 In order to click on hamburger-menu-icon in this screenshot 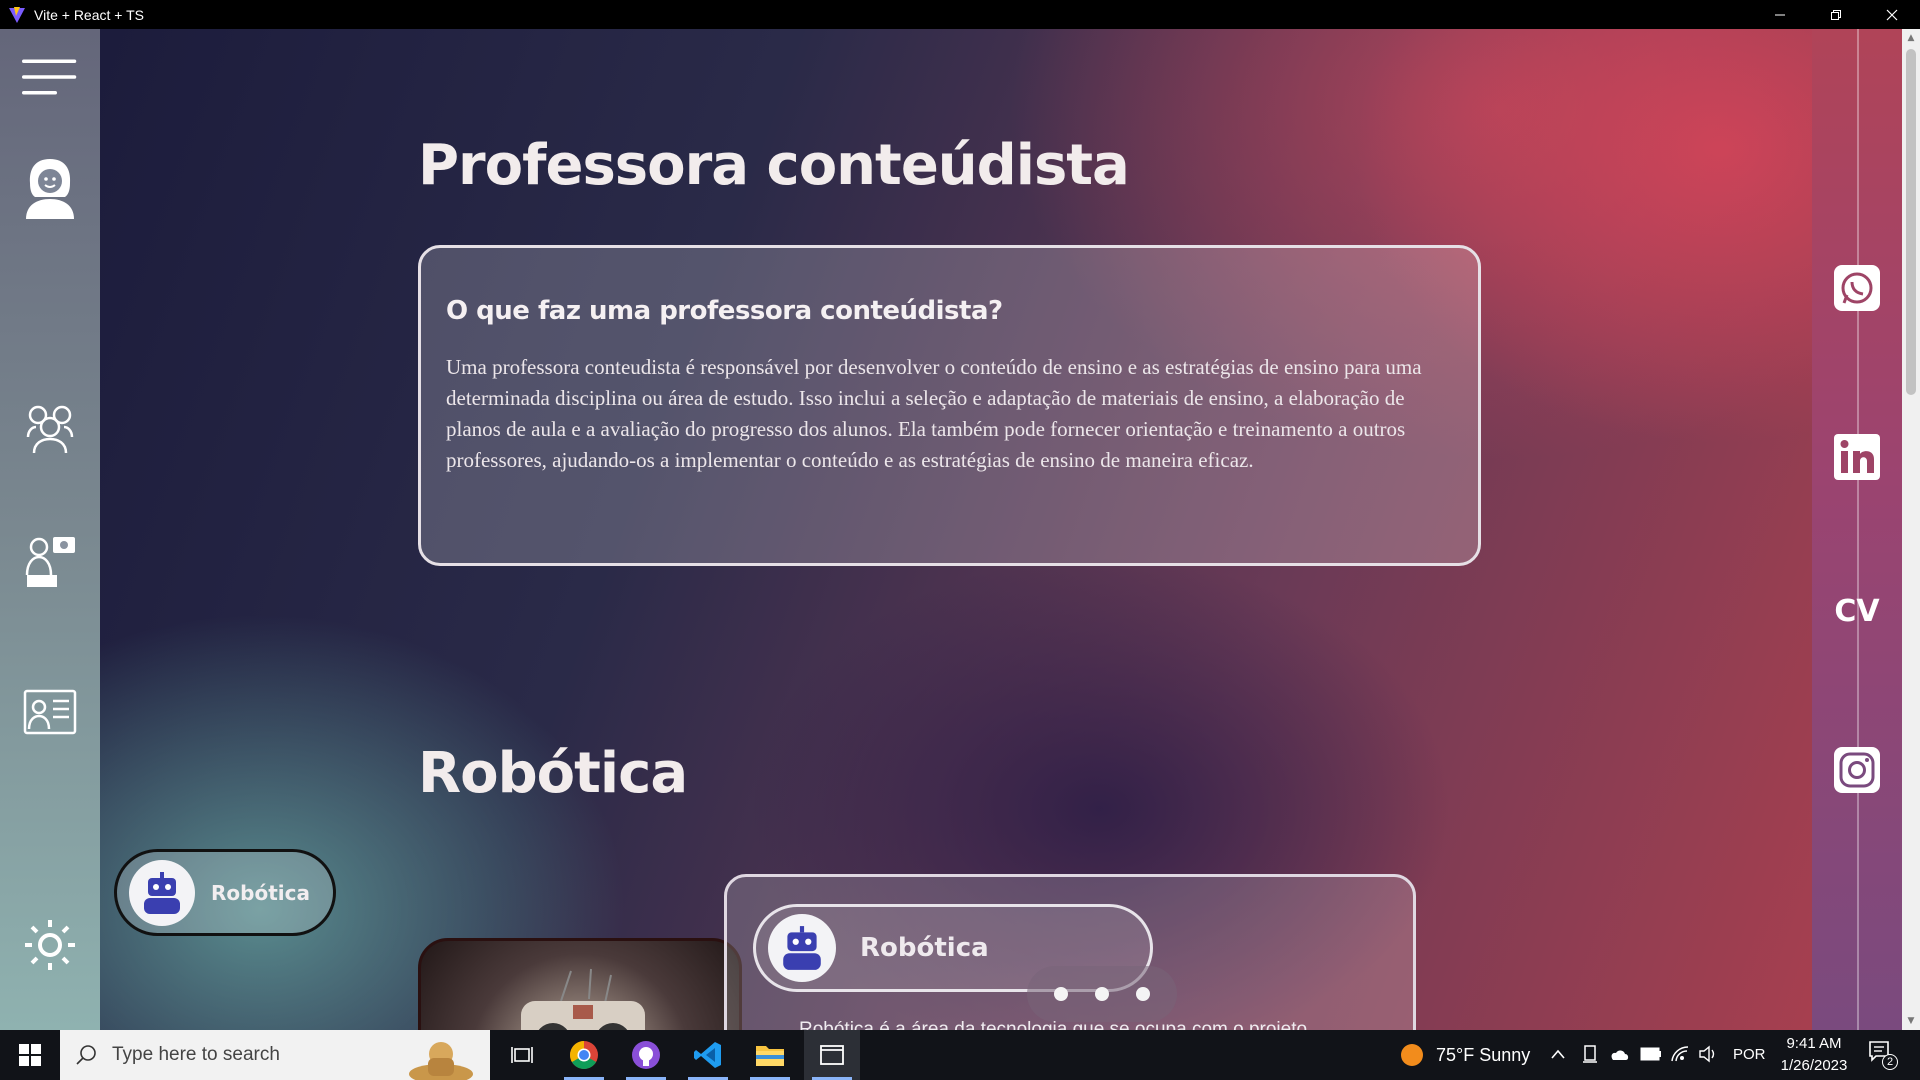, I will do `click(49, 77)`.